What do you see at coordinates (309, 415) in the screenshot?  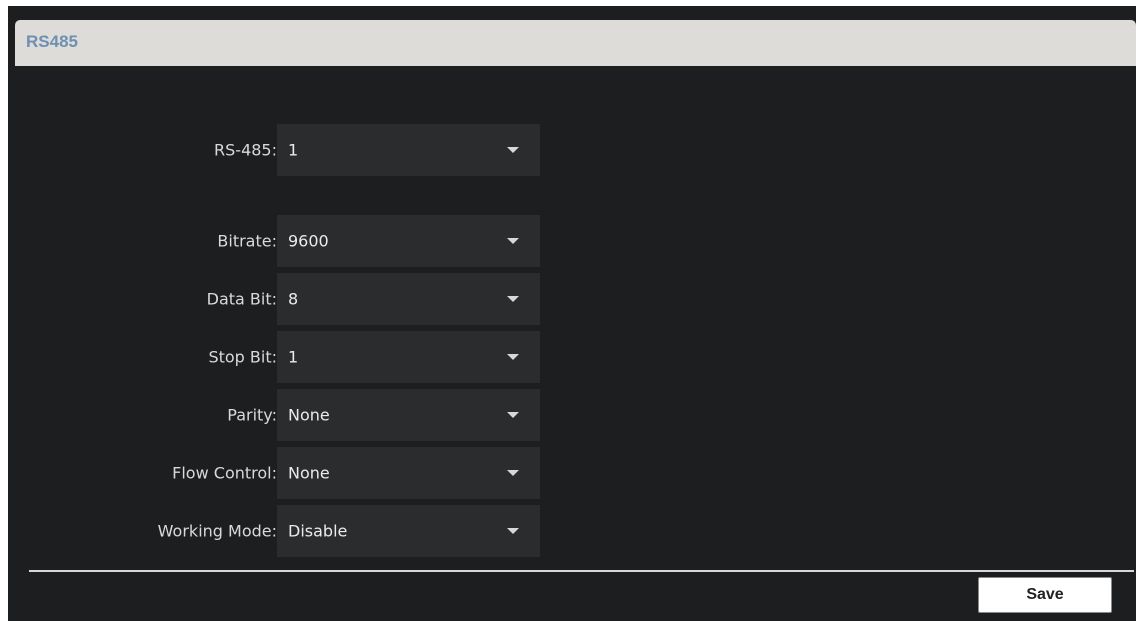 I see `parity-value: None` at bounding box center [309, 415].